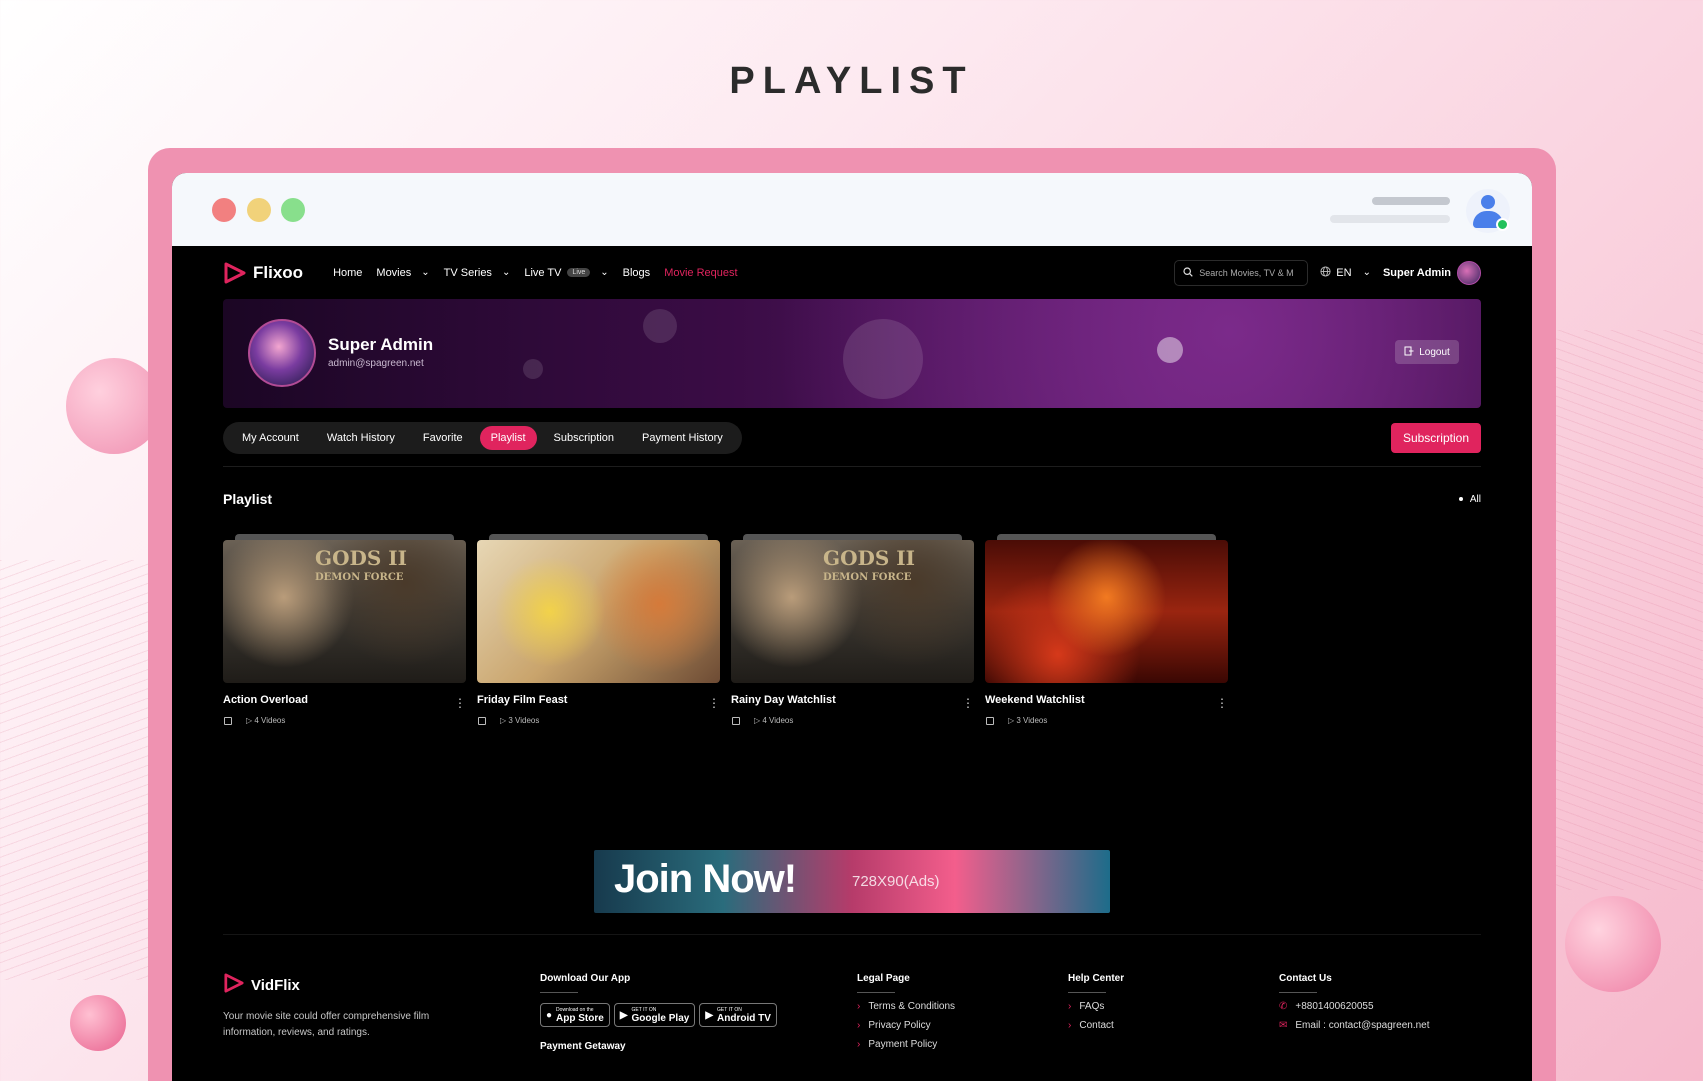 The width and height of the screenshot is (1703, 1081). Describe the element at coordinates (700, 273) in the screenshot. I see `nav-item-movie-request: Movie Request` at that location.